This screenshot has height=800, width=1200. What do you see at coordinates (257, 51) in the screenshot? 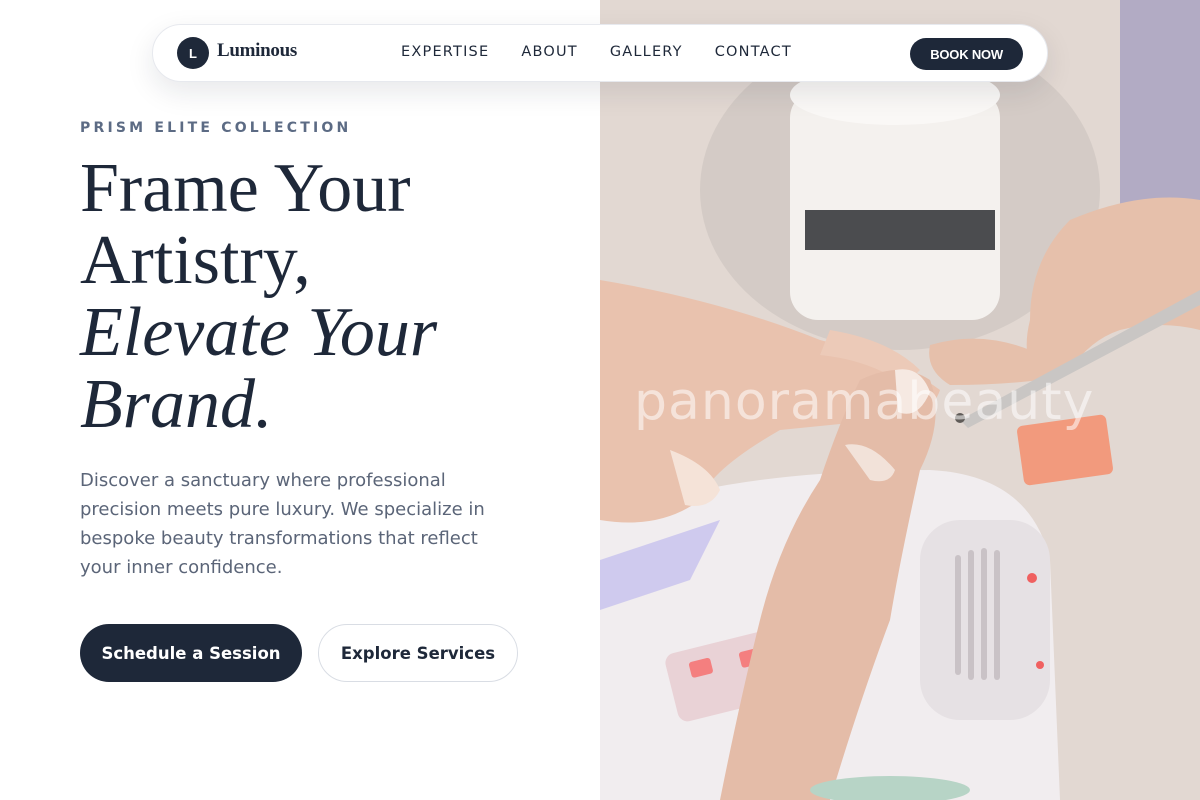
I see `brand-name: Luminous` at bounding box center [257, 51].